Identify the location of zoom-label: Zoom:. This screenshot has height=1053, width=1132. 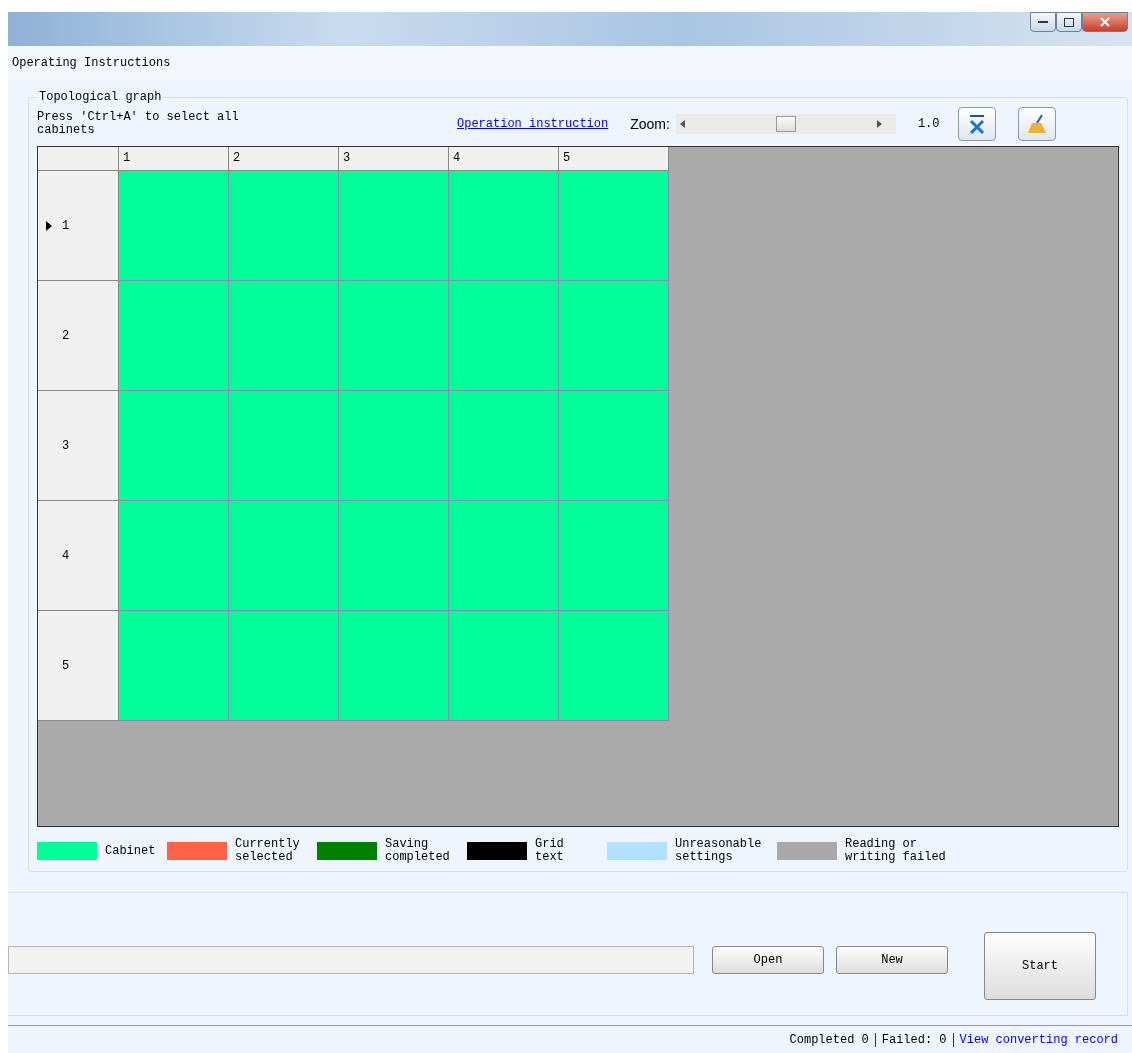
(650, 124).